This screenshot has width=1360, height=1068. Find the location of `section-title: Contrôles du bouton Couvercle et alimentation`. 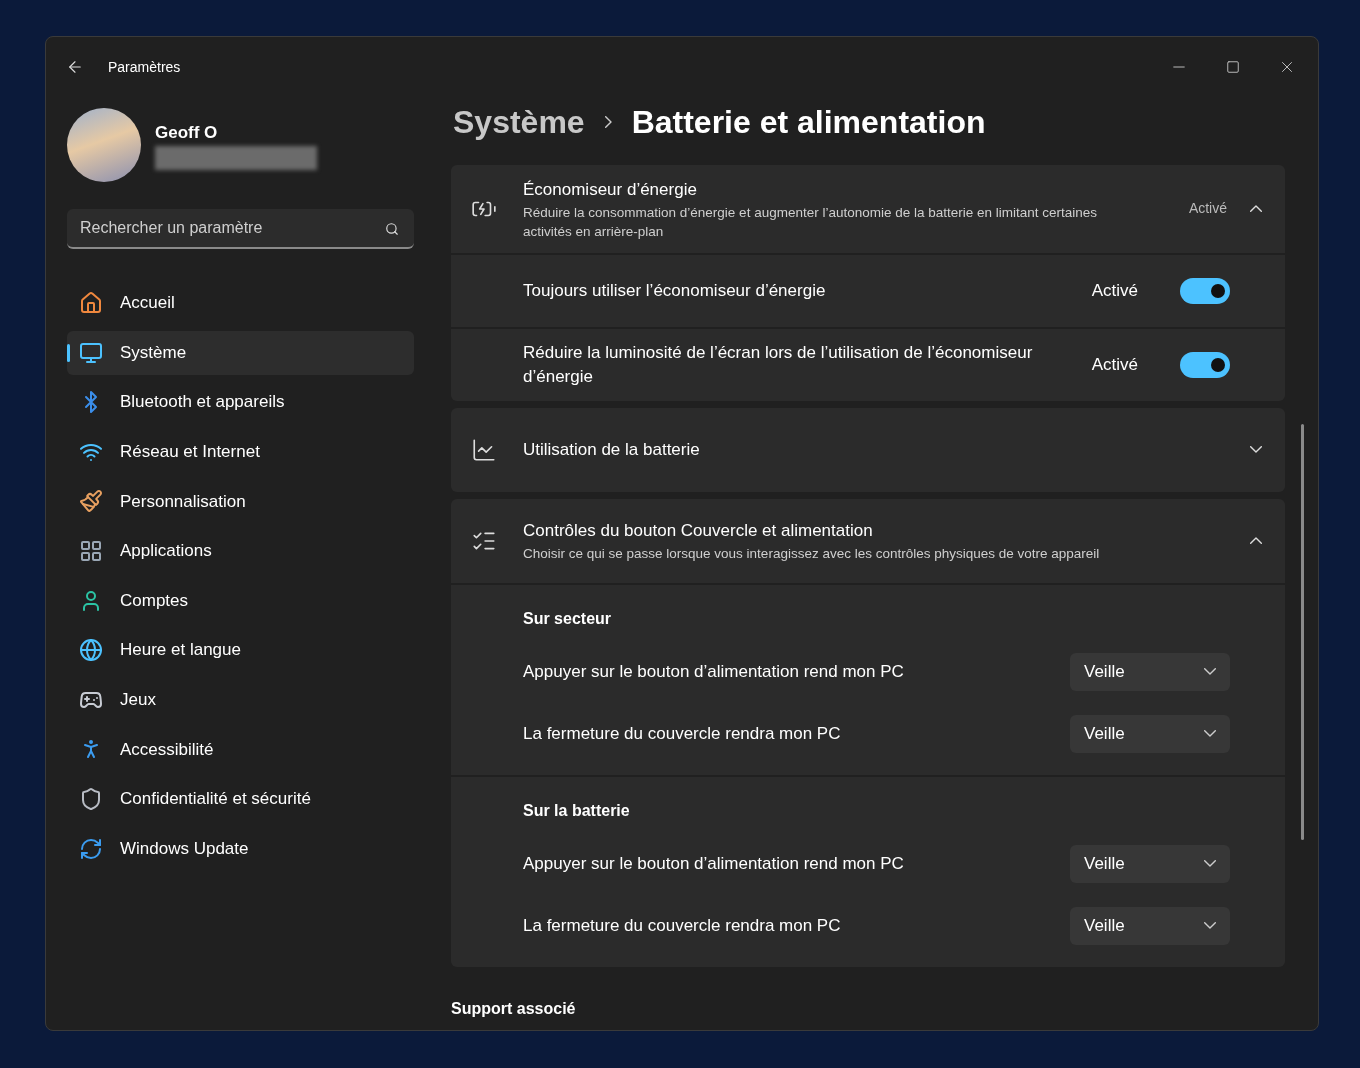

section-title: Contrôles du bouton Couvercle et alimentation is located at coordinates (698, 531).